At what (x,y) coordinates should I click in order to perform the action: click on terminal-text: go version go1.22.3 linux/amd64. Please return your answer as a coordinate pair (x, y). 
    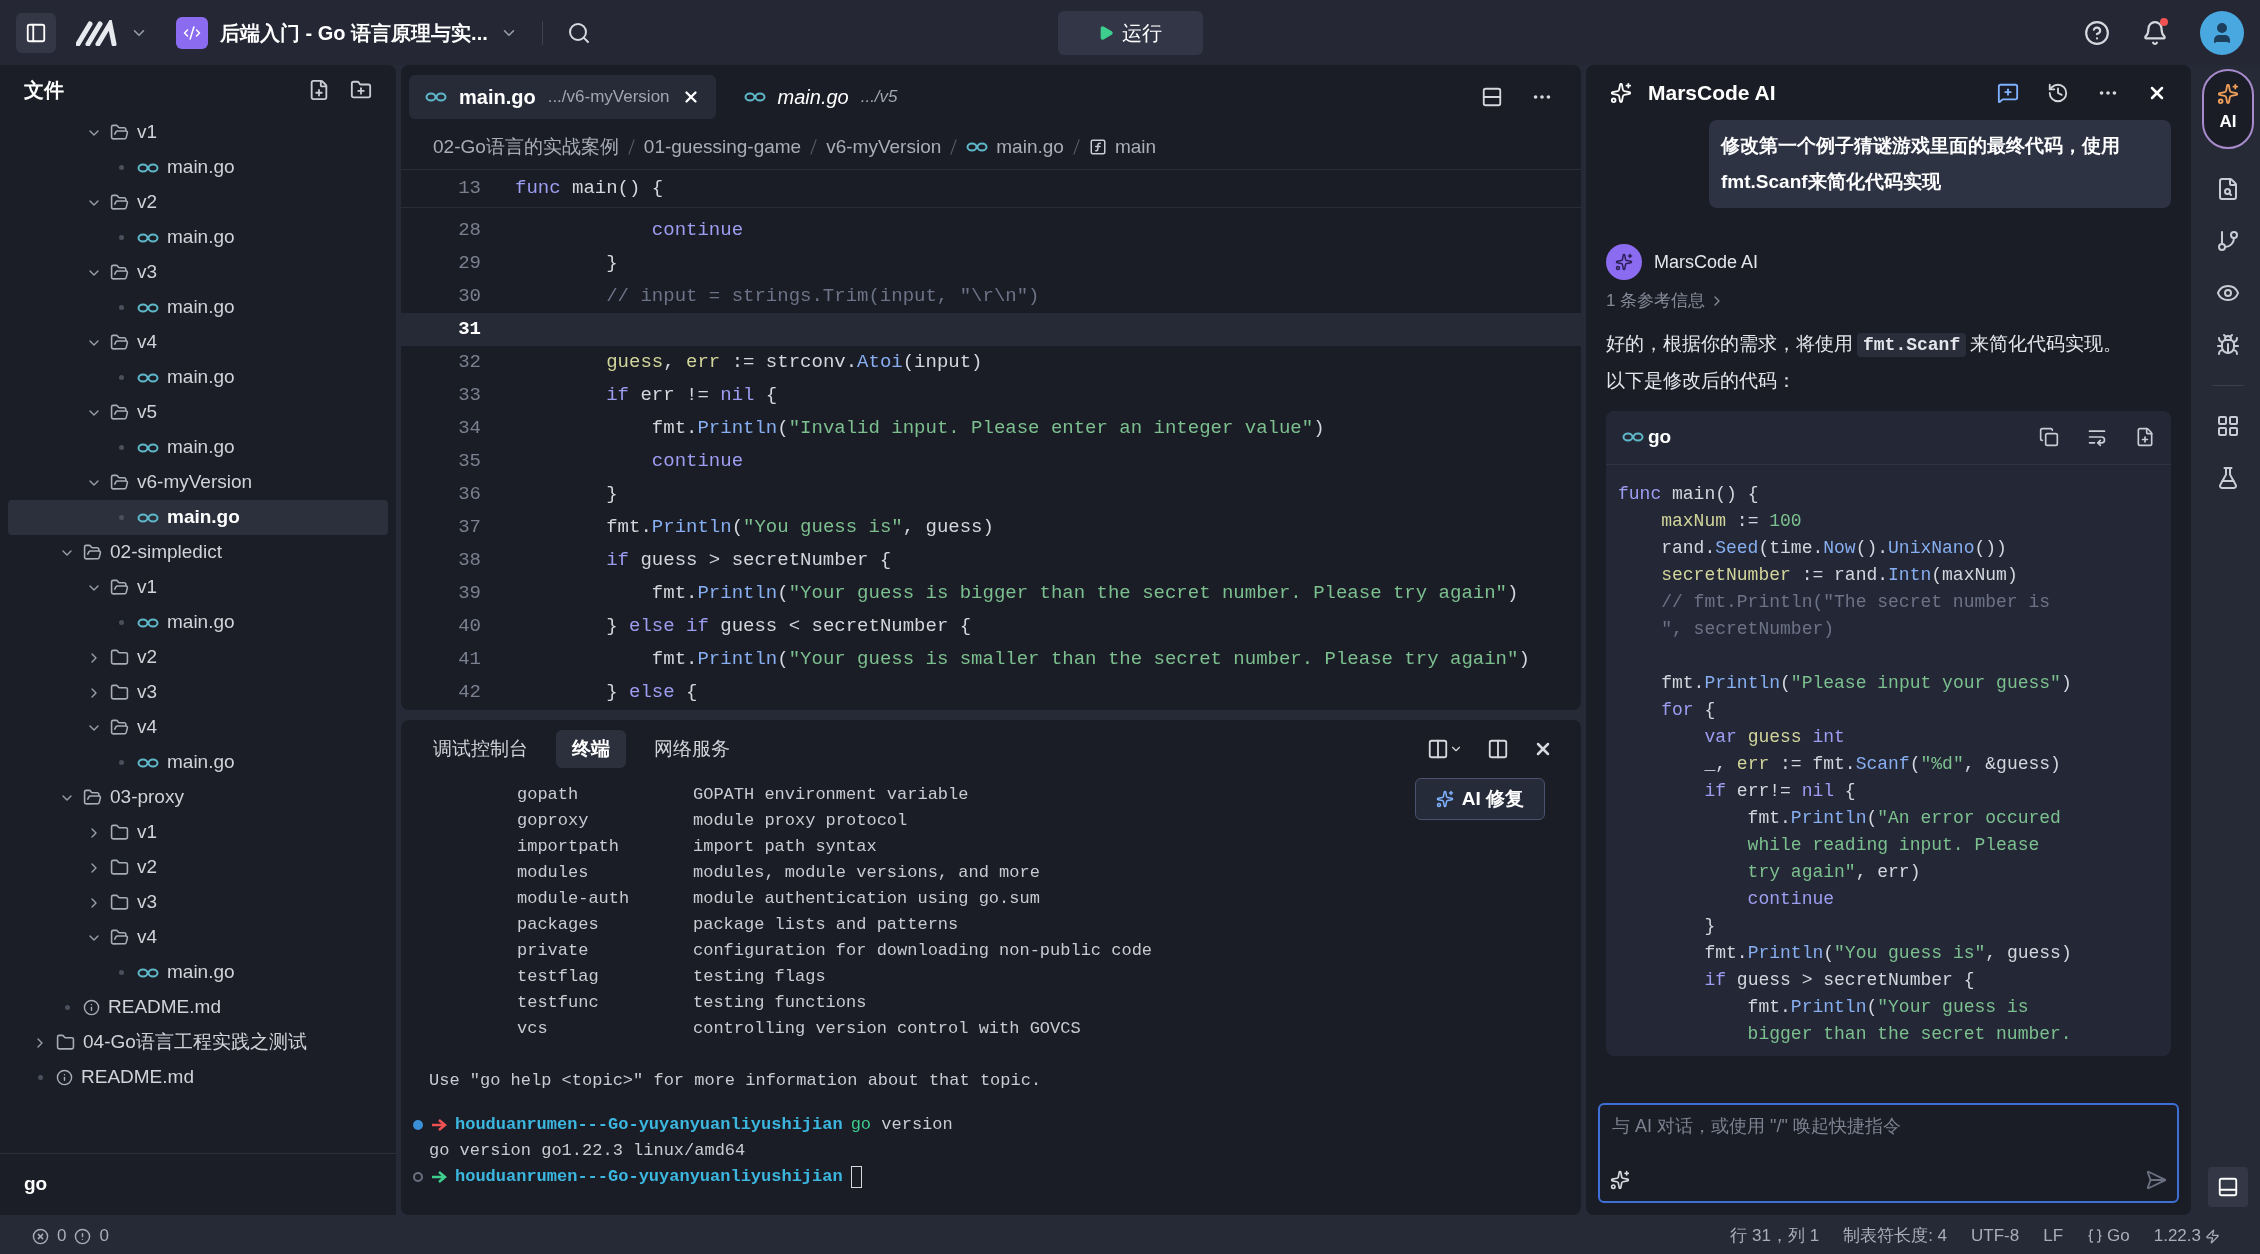
    Looking at the image, I should click on (587, 1151).